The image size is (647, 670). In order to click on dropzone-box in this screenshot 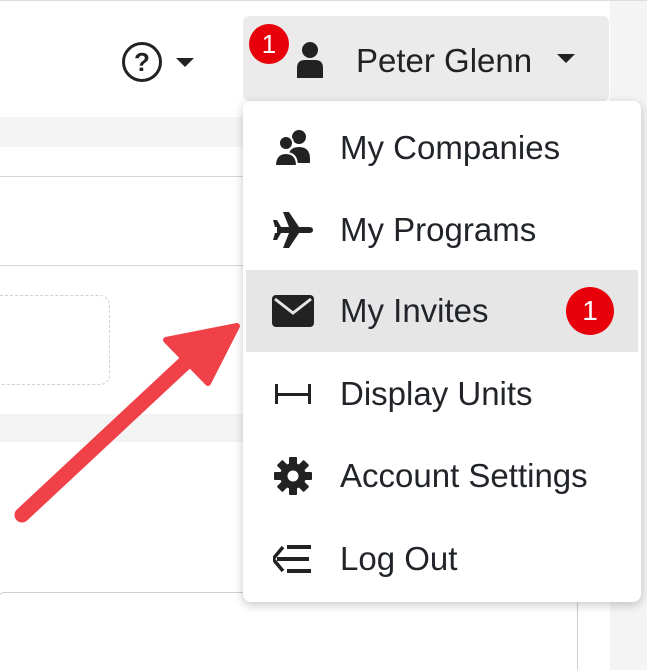, I will do `click(55, 340)`.